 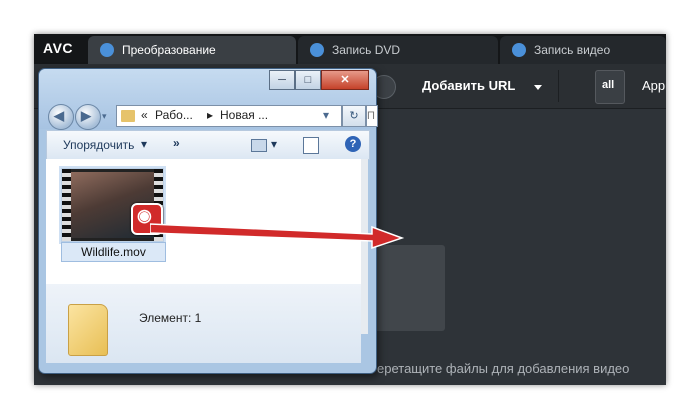 What do you see at coordinates (354, 116) in the screenshot?
I see `refresh-button: ↻` at bounding box center [354, 116].